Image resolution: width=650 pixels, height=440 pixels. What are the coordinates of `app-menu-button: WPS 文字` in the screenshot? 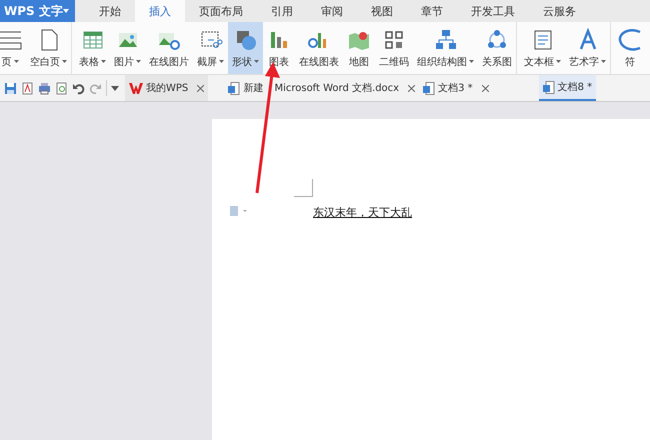 It's located at (37, 11).